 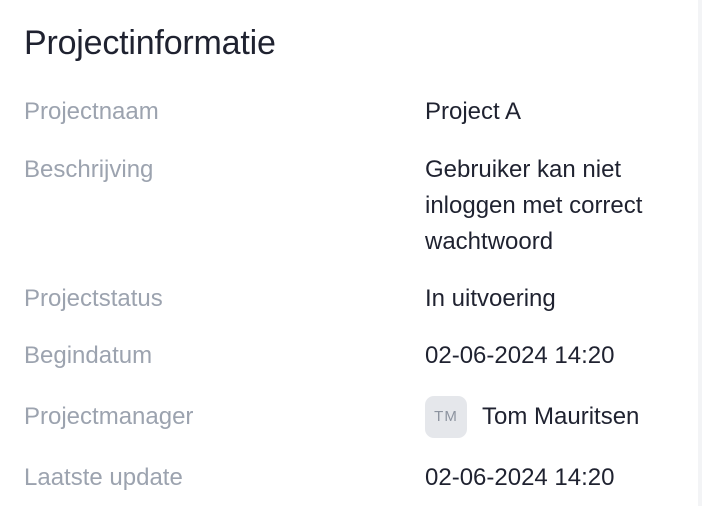 I want to click on field-value-last-update: 02-06-2024 14:20, so click(x=520, y=477).